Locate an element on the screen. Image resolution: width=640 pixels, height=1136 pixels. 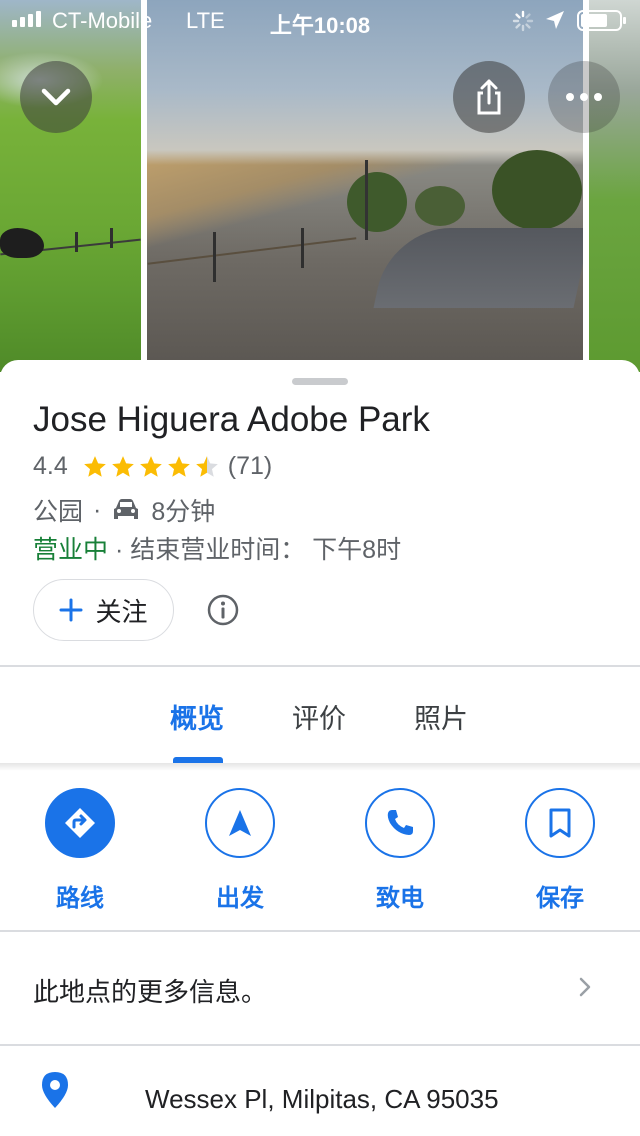
category-row: 公园 · 8分钟 is located at coordinates (124, 510).